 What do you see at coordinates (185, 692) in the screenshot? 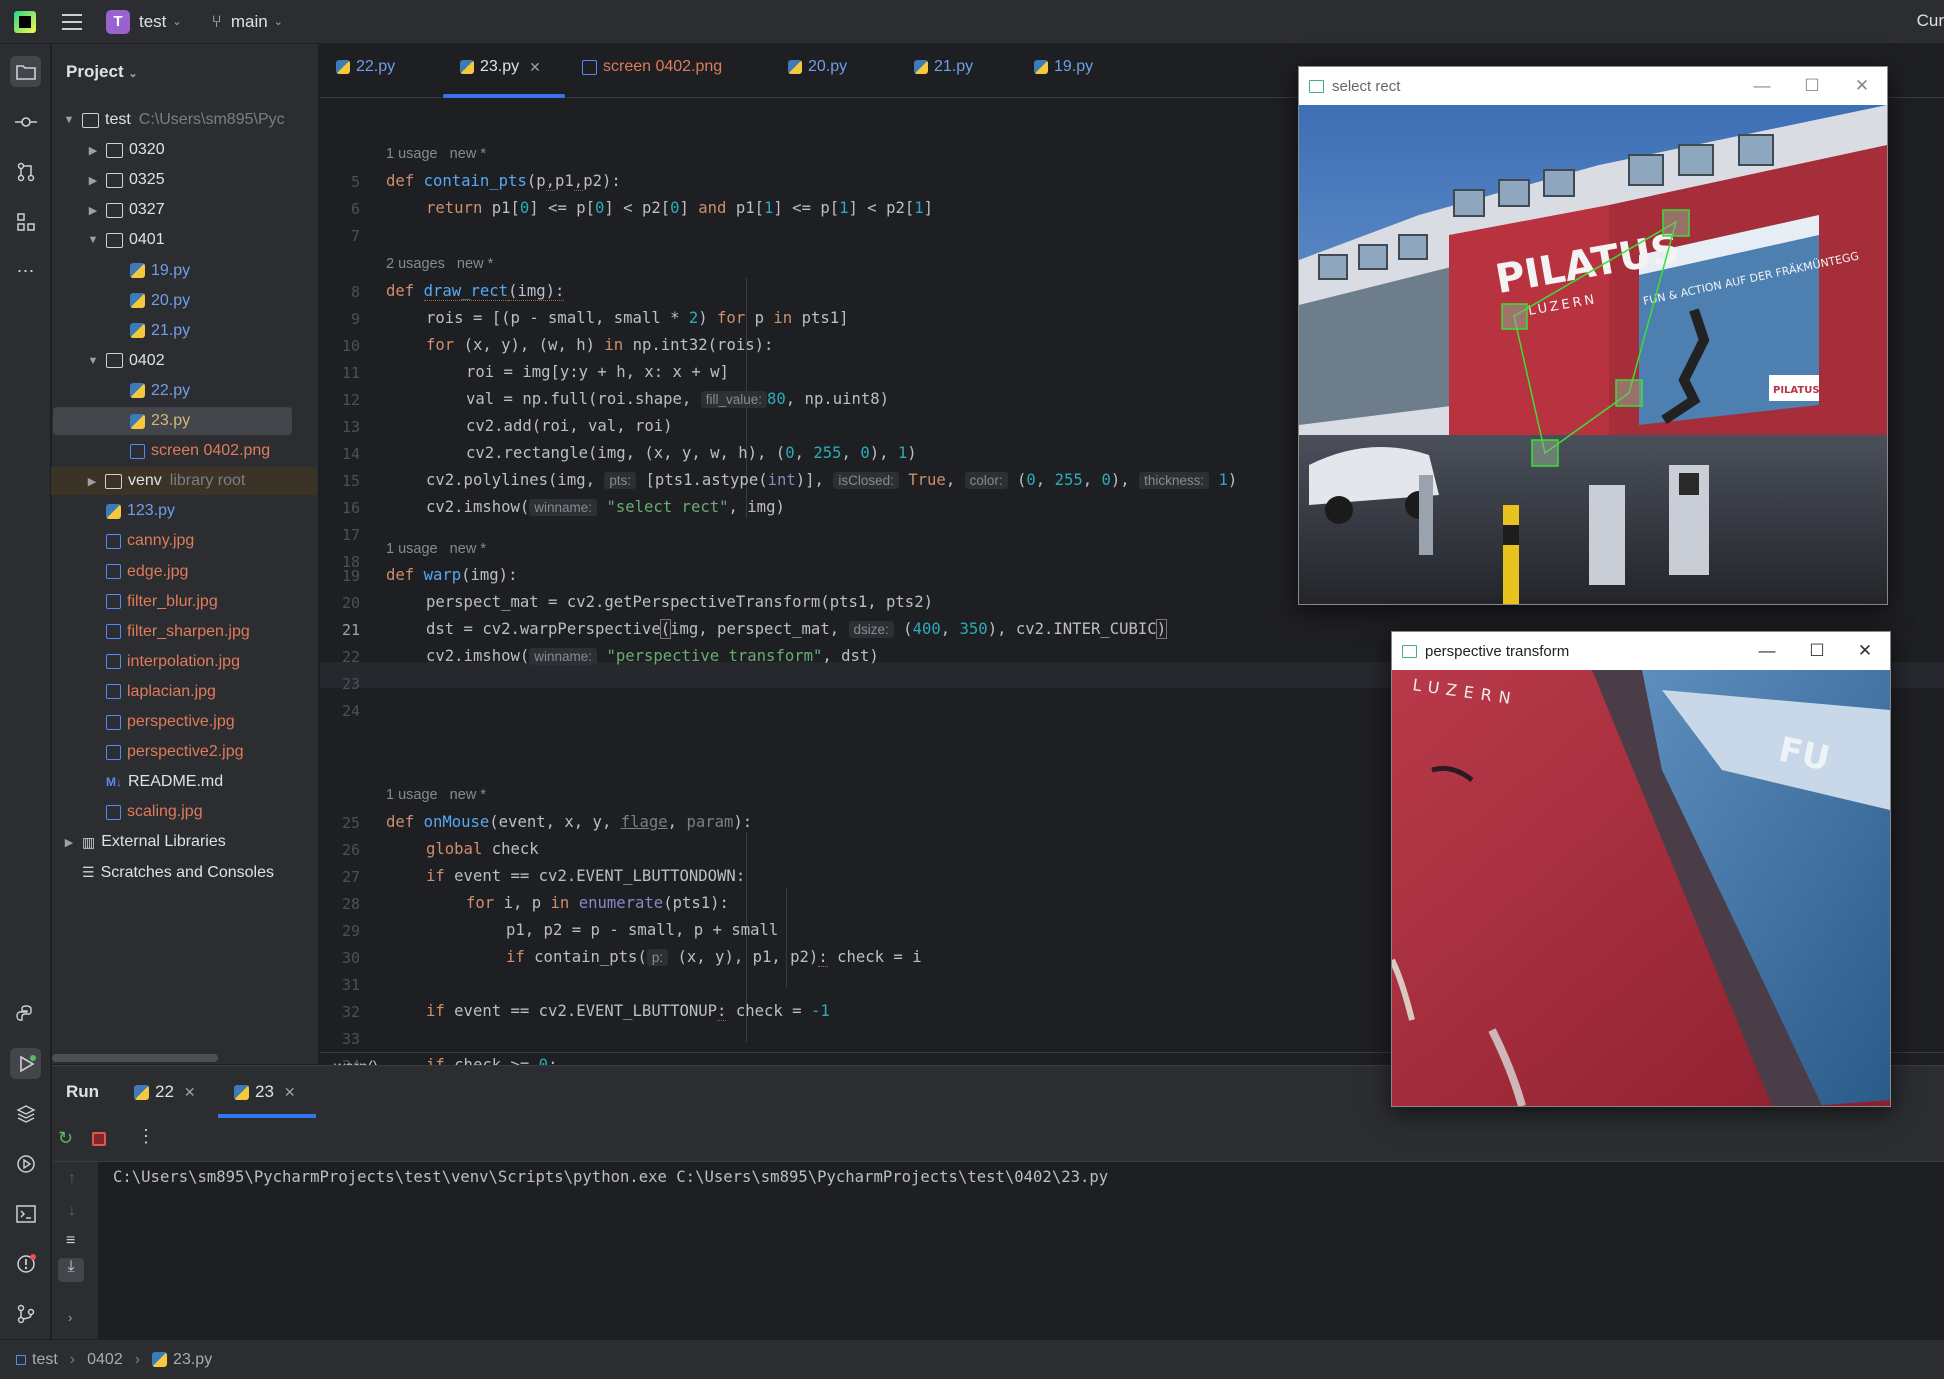
I see `tree-item: laplacian.jpg` at bounding box center [185, 692].